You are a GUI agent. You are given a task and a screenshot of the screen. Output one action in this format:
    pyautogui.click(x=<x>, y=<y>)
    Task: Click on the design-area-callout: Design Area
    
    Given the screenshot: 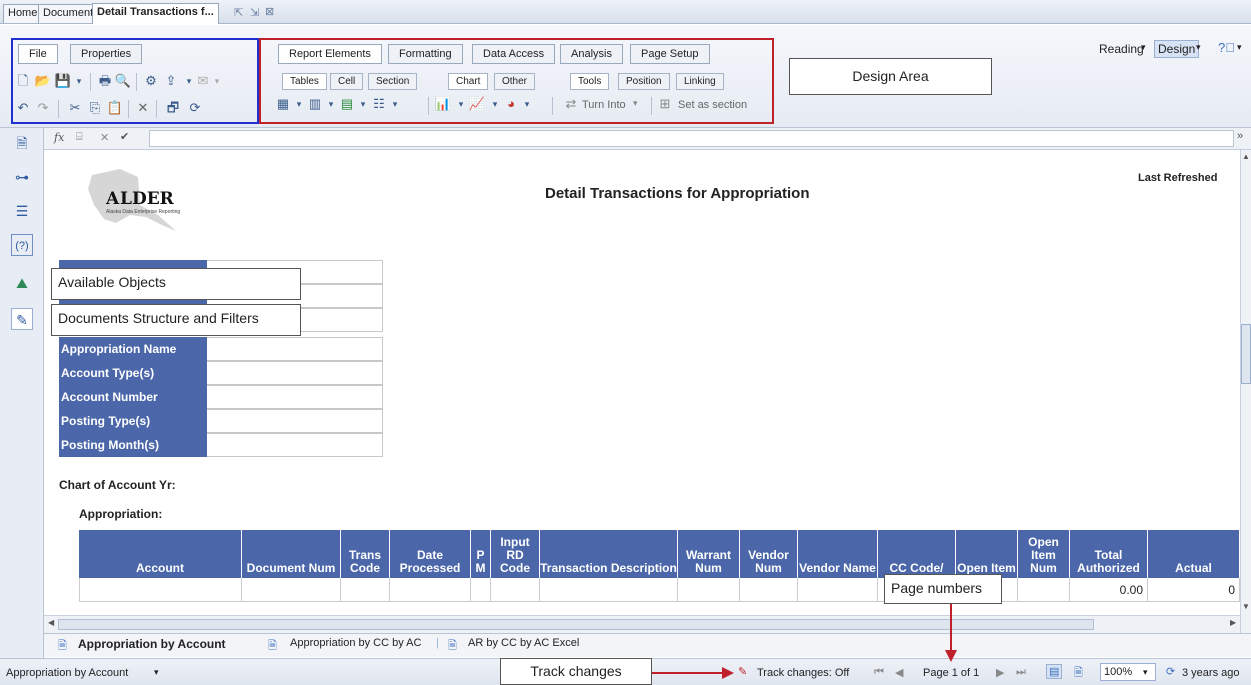 What is the action you would take?
    pyautogui.click(x=890, y=76)
    